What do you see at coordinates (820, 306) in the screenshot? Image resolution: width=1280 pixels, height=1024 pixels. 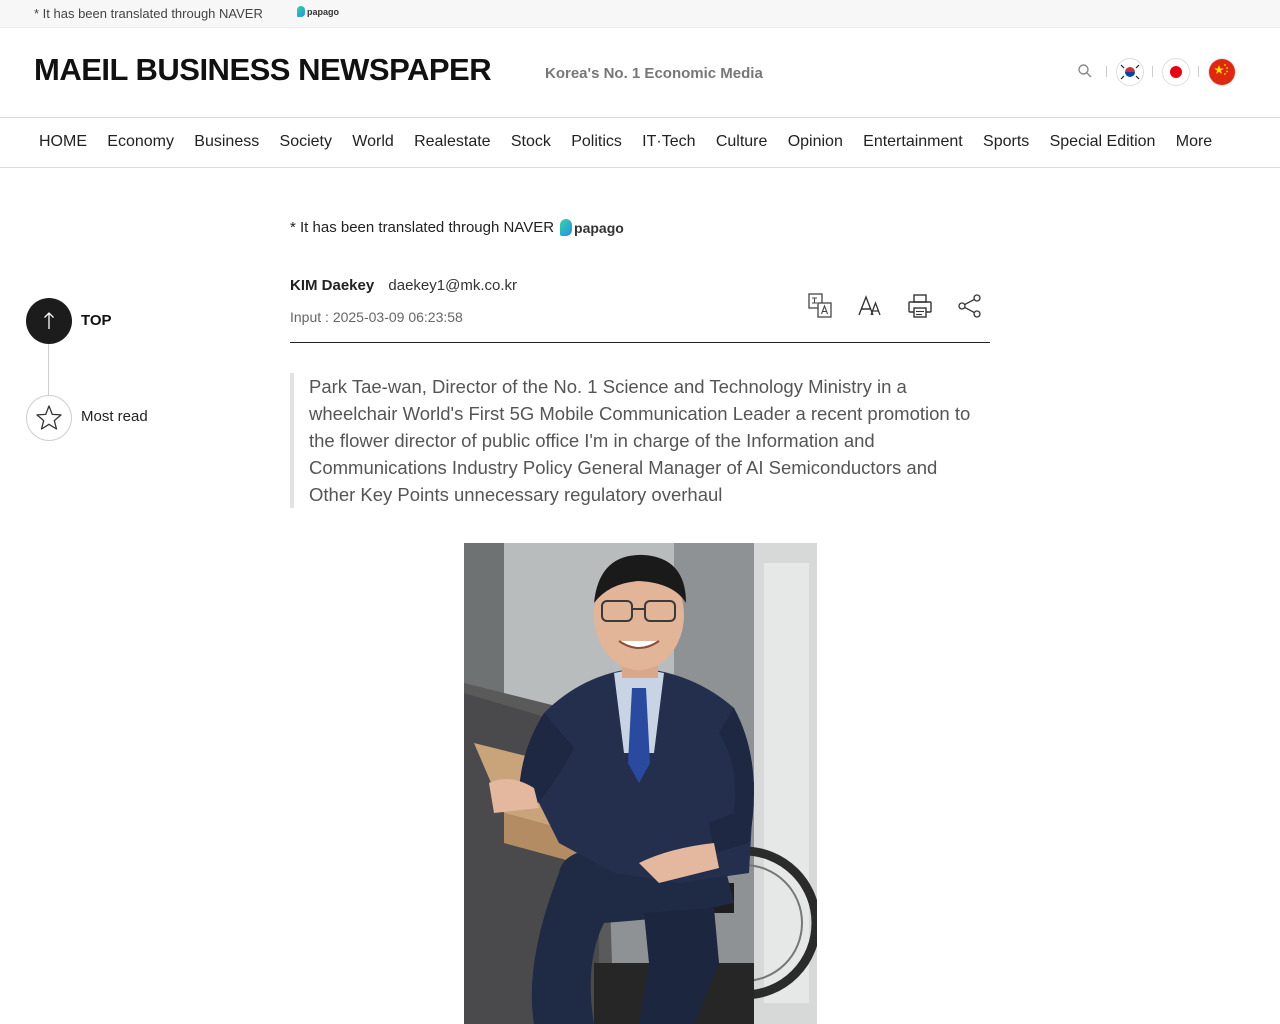 I see `translate-icon` at bounding box center [820, 306].